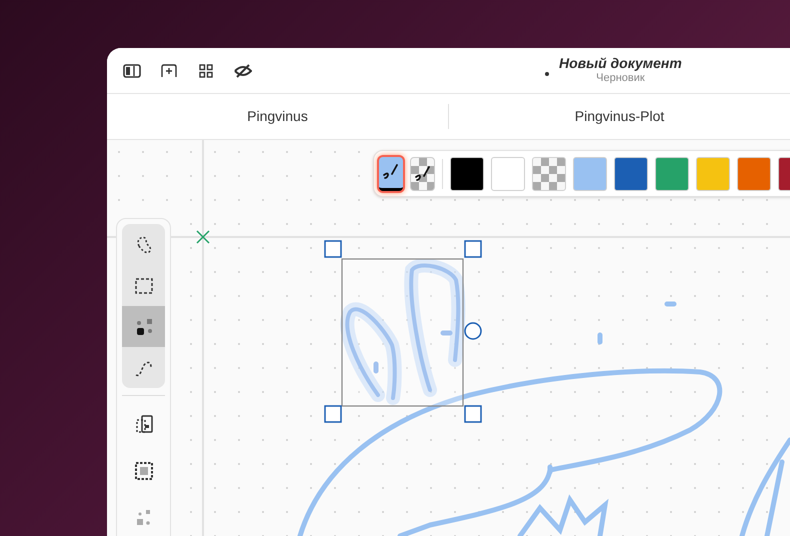 The height and width of the screenshot is (536, 790). What do you see at coordinates (619, 116) in the screenshot?
I see `tab: Pingvinus-Plot` at bounding box center [619, 116].